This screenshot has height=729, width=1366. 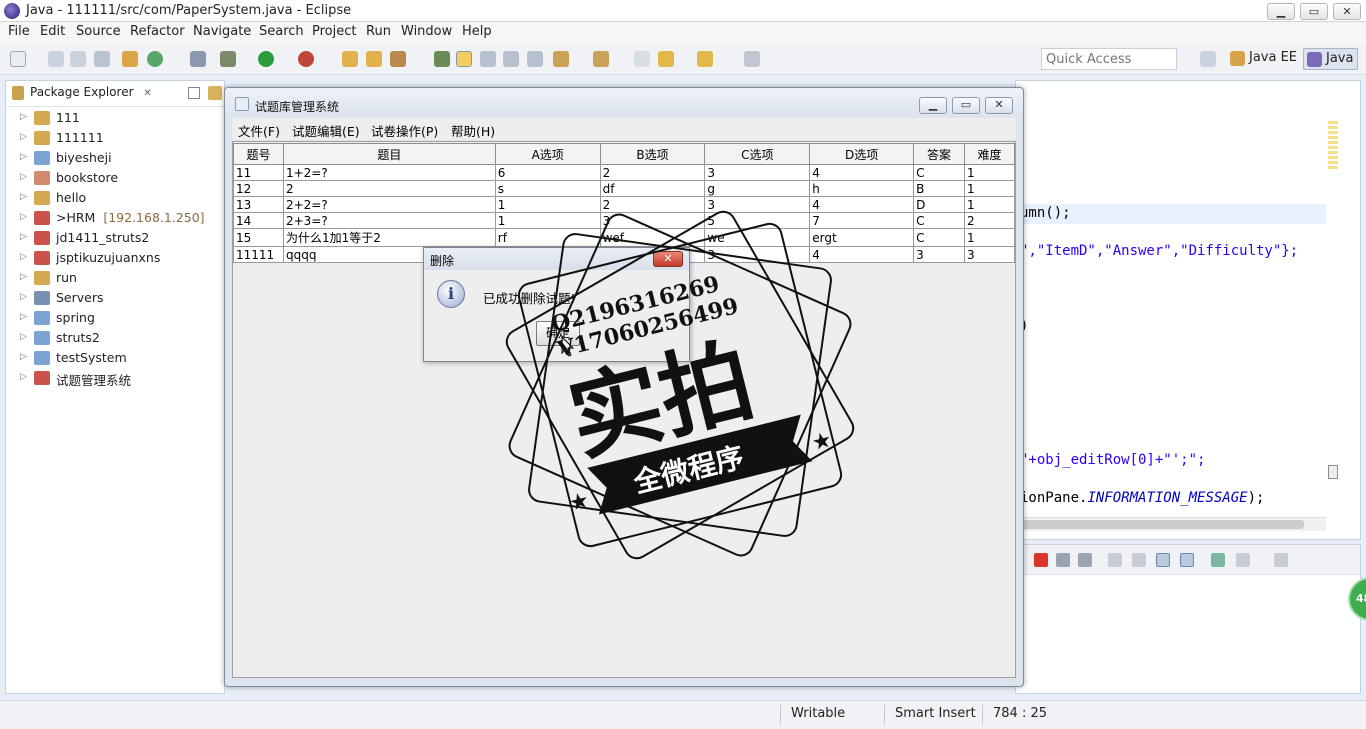 I want to click on table-row: 13 2+2=? 1 2 3 4 D 1, so click(x=624, y=204).